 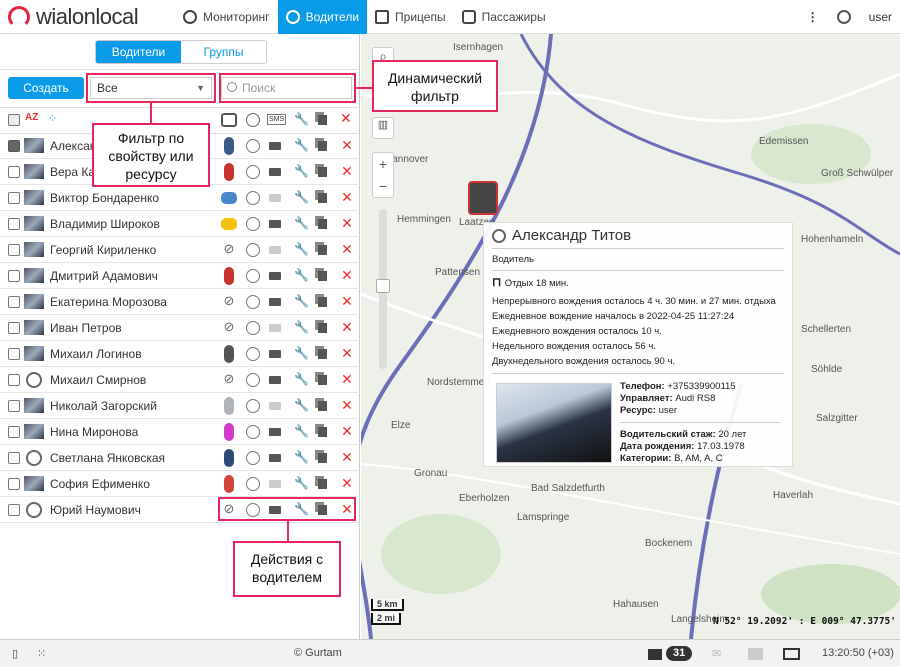 What do you see at coordinates (41, 653) in the screenshot?
I see `apps-grid-icon: ⁙` at bounding box center [41, 653].